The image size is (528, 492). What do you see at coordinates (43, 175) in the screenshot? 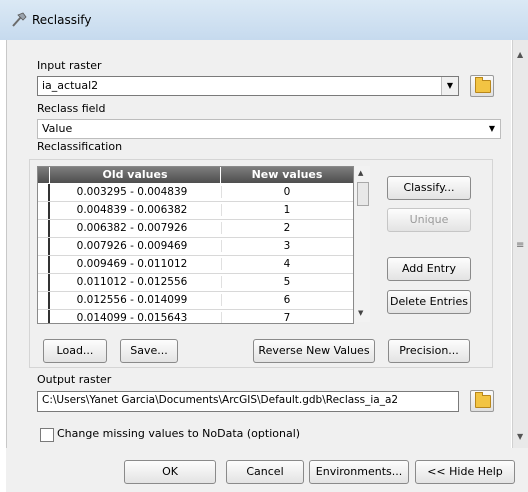
I see `row-header-corner` at bounding box center [43, 175].